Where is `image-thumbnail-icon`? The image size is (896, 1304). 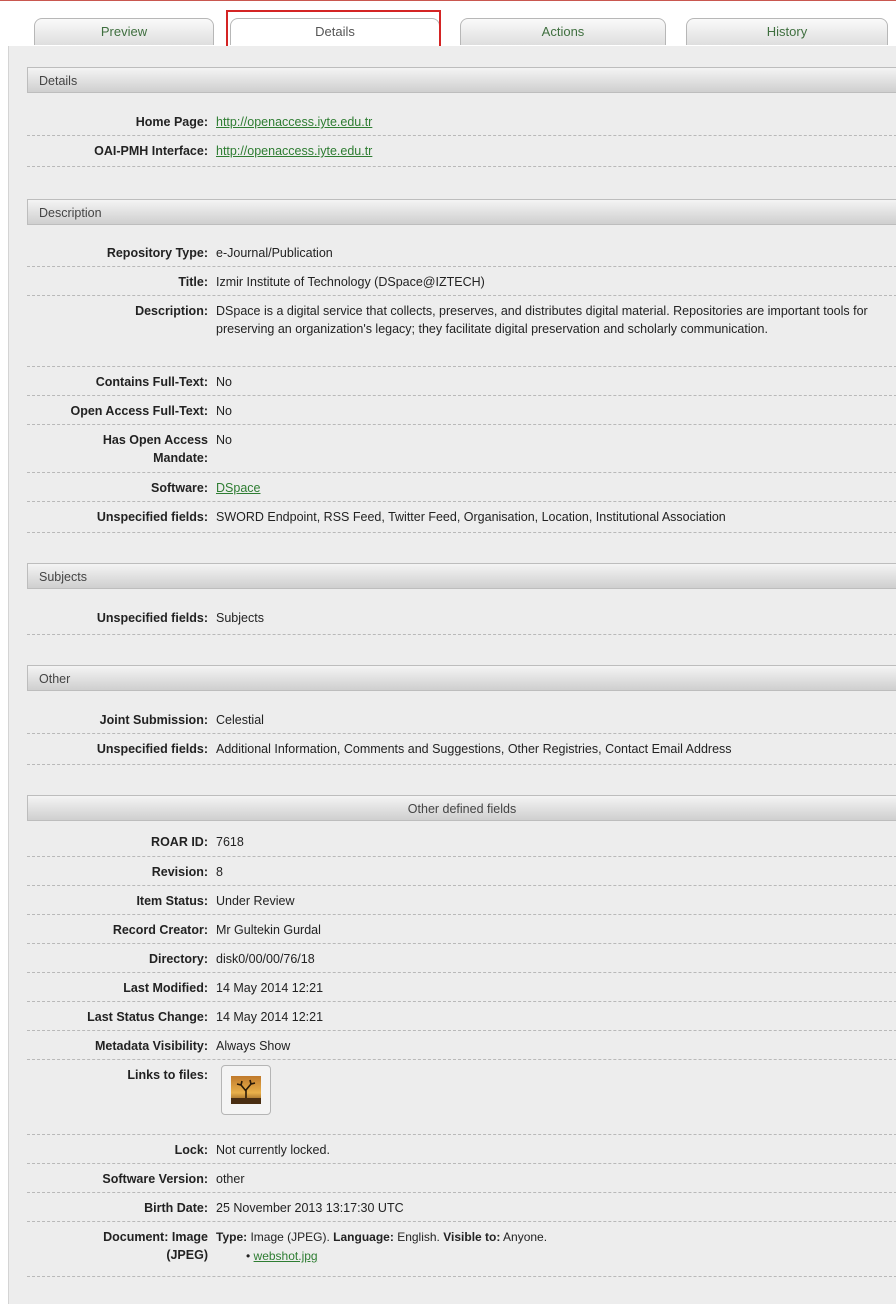
image-thumbnail-icon is located at coordinates (246, 1090).